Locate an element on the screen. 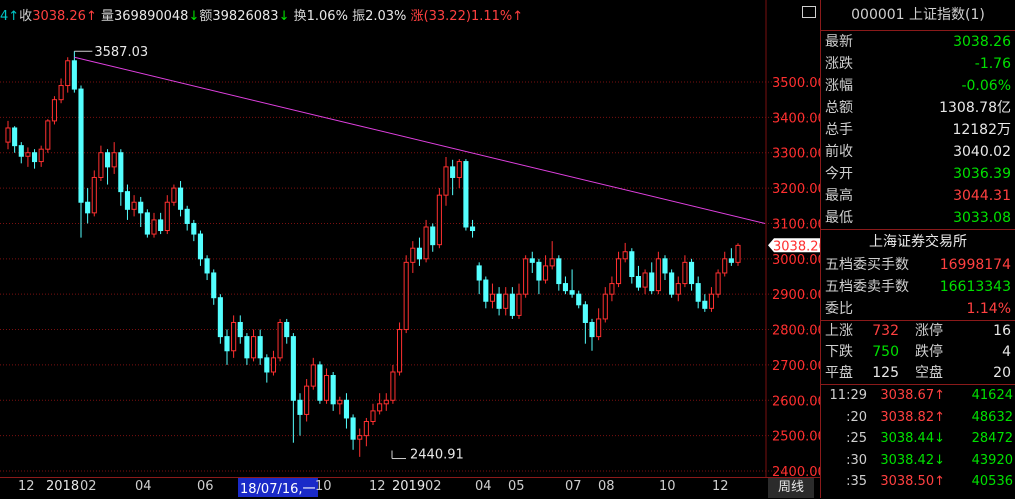 The width and height of the screenshot is (1015, 499). quote-label: 最低 is located at coordinates (839, 218).